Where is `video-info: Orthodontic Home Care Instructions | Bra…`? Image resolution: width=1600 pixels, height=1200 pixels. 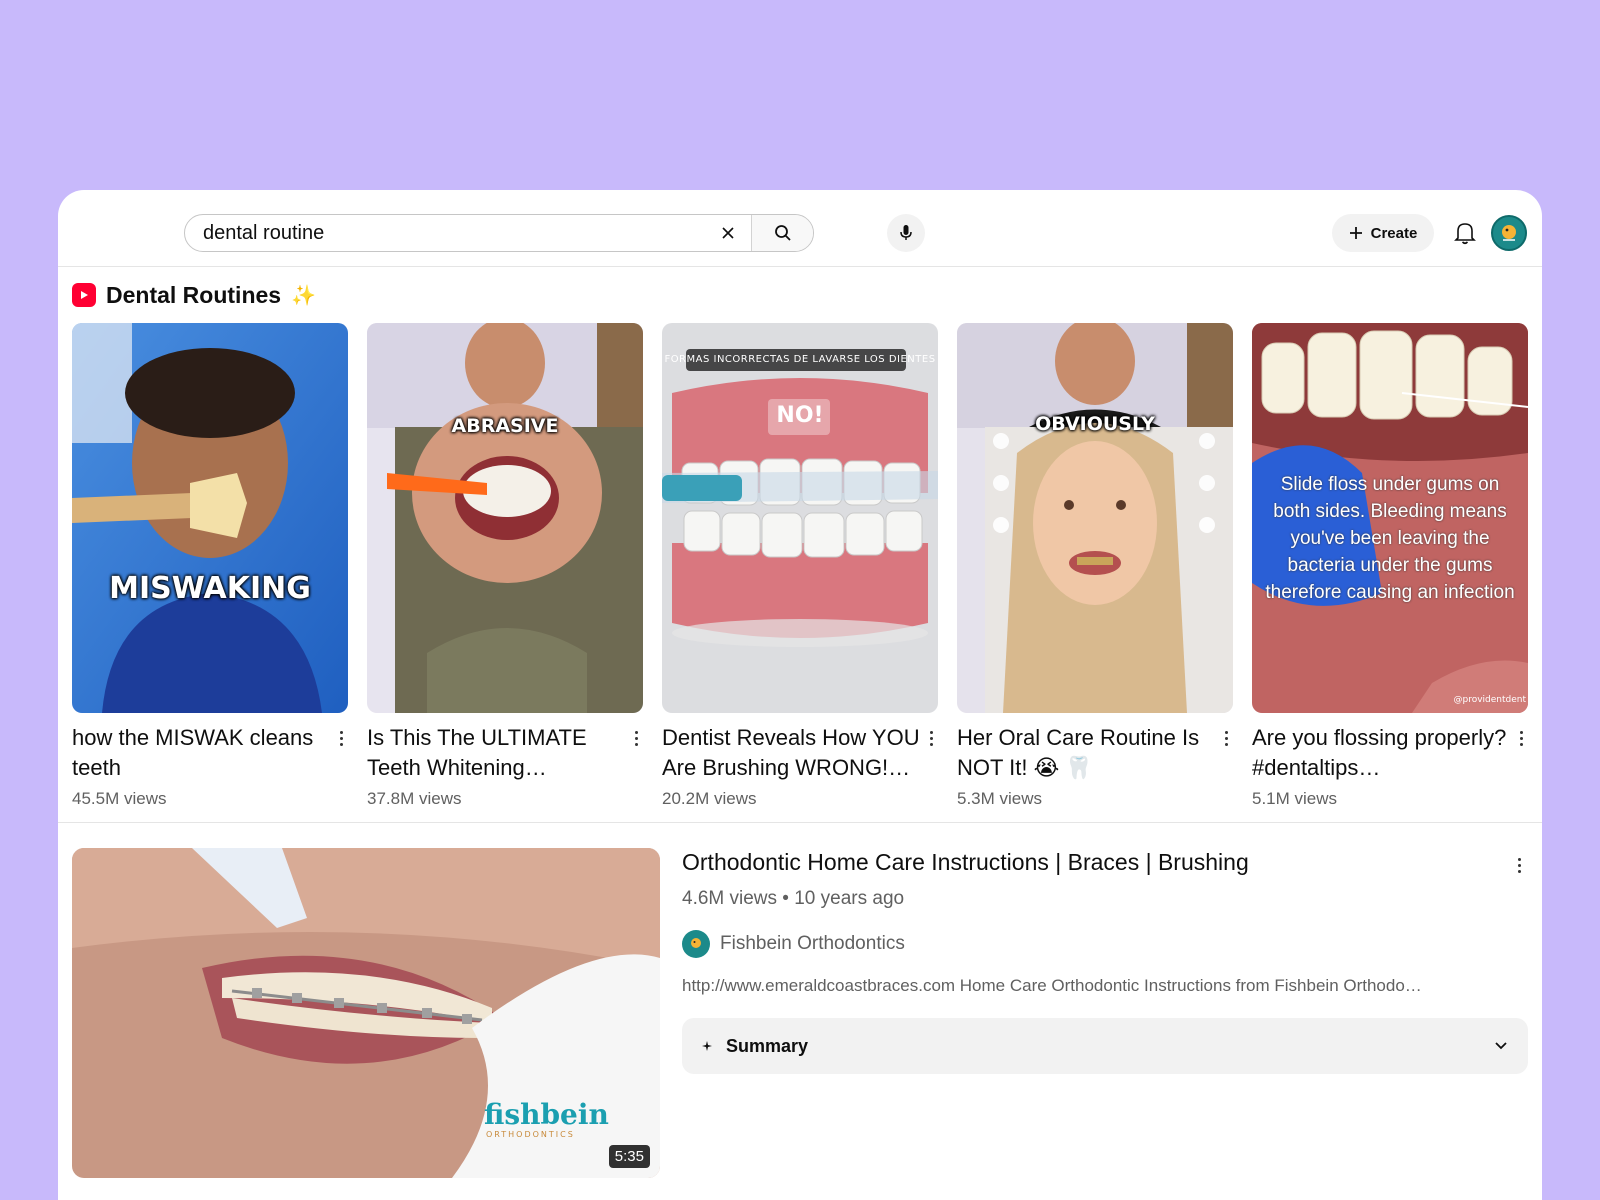
video-info: Orthodontic Home Care Instructions | Bra… is located at coordinates (1105, 960).